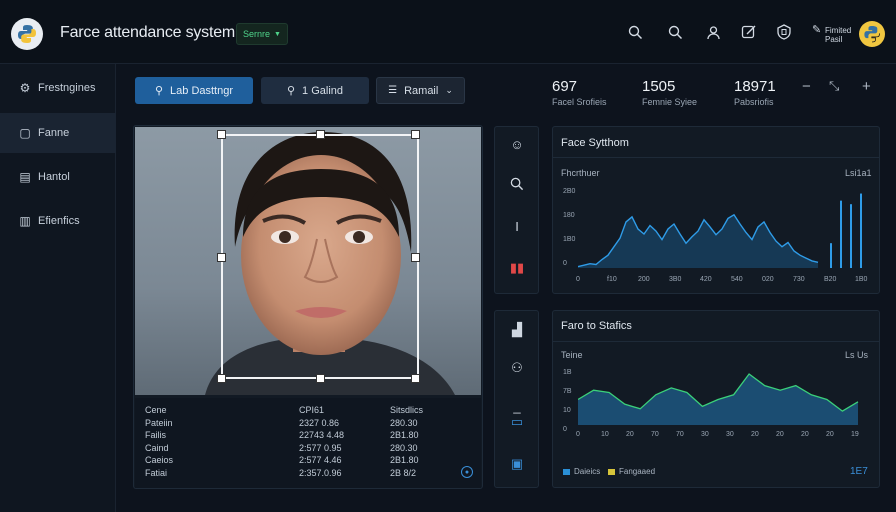 The image size is (896, 512). What do you see at coordinates (866, 86) in the screenshot?
I see `add-icon: +` at bounding box center [866, 86].